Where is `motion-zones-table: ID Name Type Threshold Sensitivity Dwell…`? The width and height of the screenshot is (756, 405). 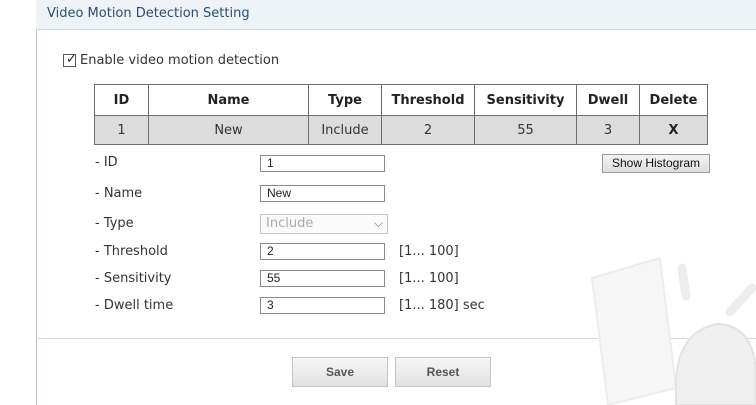
motion-zones-table: ID Name Type Threshold Sensitivity Dwell… is located at coordinates (401, 114).